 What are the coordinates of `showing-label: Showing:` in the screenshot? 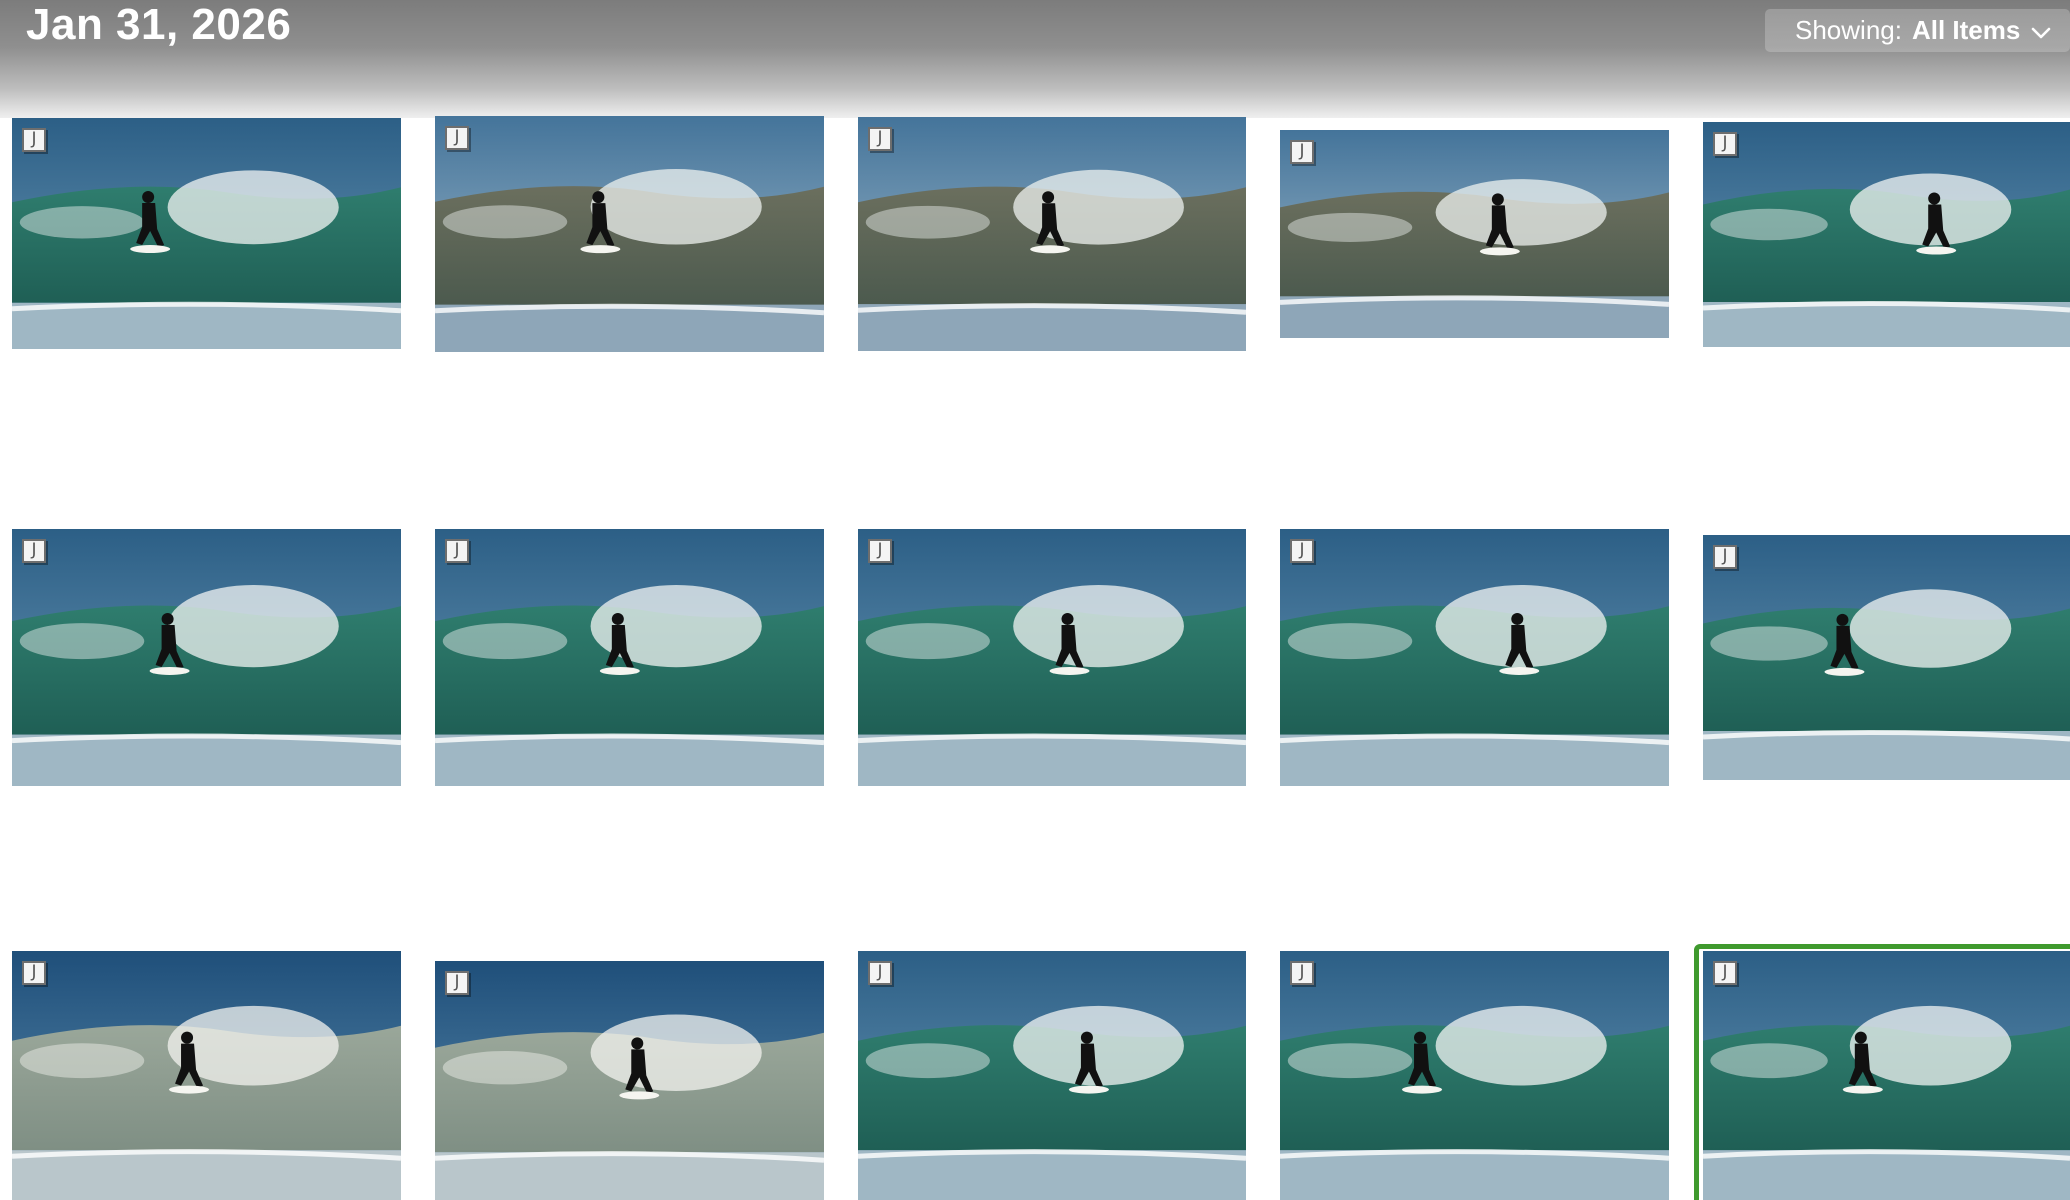 It's located at (1848, 30).